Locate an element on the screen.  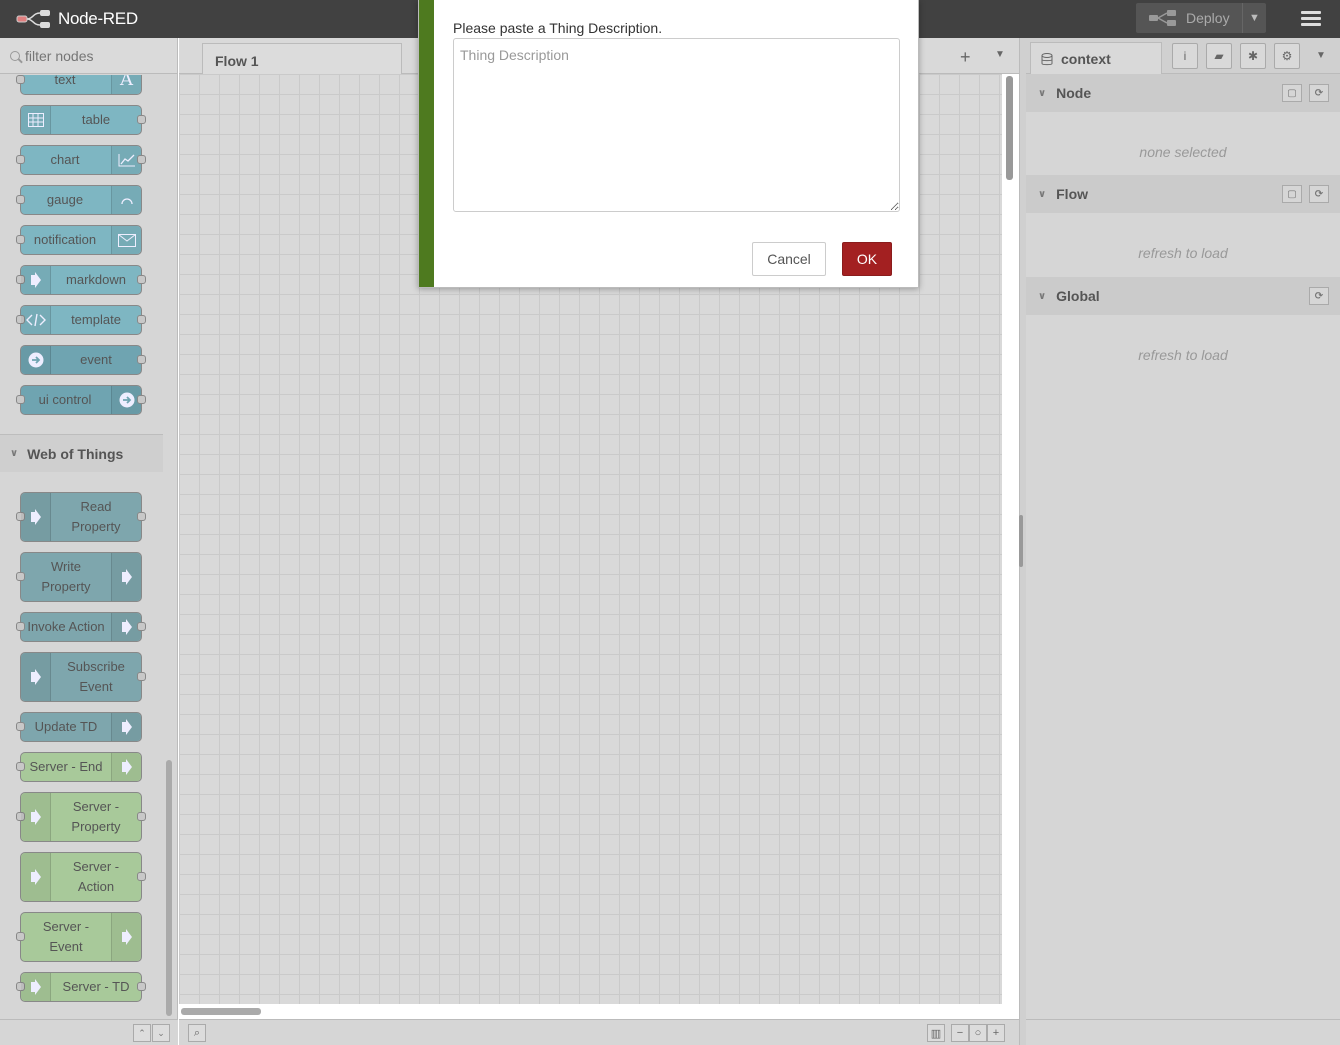
context-section-global: ∨ Global ⟳ refresh to load is located at coordinates (1183, 328).